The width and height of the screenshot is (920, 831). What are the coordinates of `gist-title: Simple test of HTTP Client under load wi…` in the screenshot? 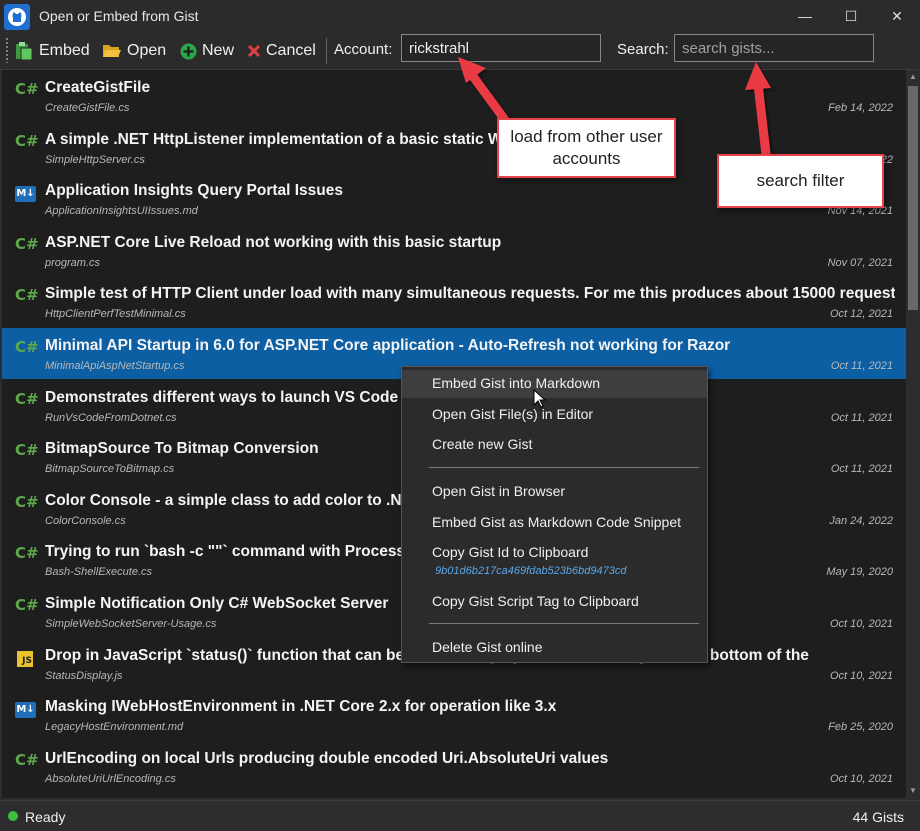 It's located at (470, 294).